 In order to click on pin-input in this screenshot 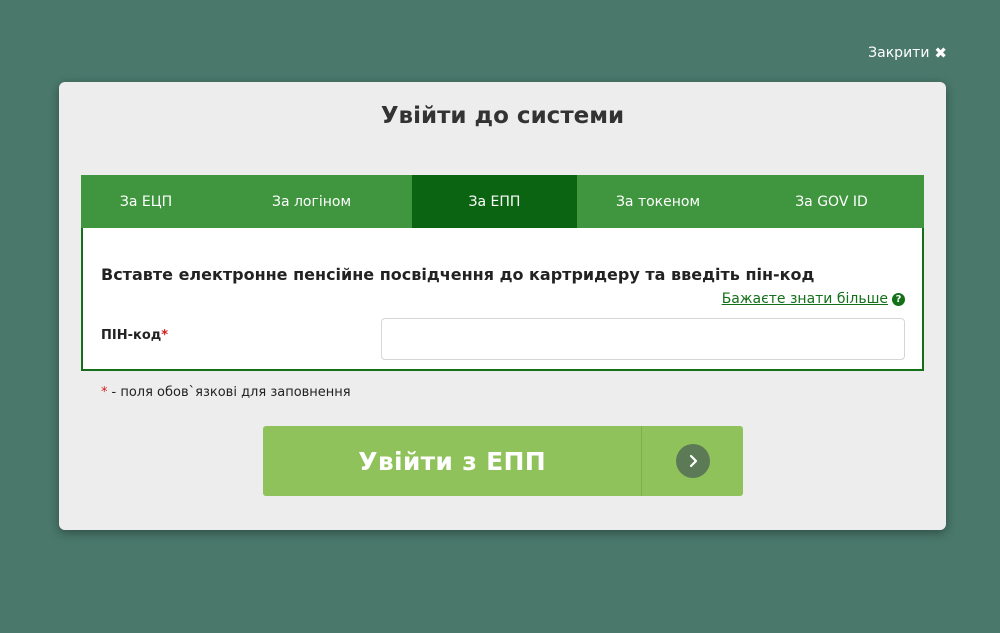, I will do `click(643, 339)`.